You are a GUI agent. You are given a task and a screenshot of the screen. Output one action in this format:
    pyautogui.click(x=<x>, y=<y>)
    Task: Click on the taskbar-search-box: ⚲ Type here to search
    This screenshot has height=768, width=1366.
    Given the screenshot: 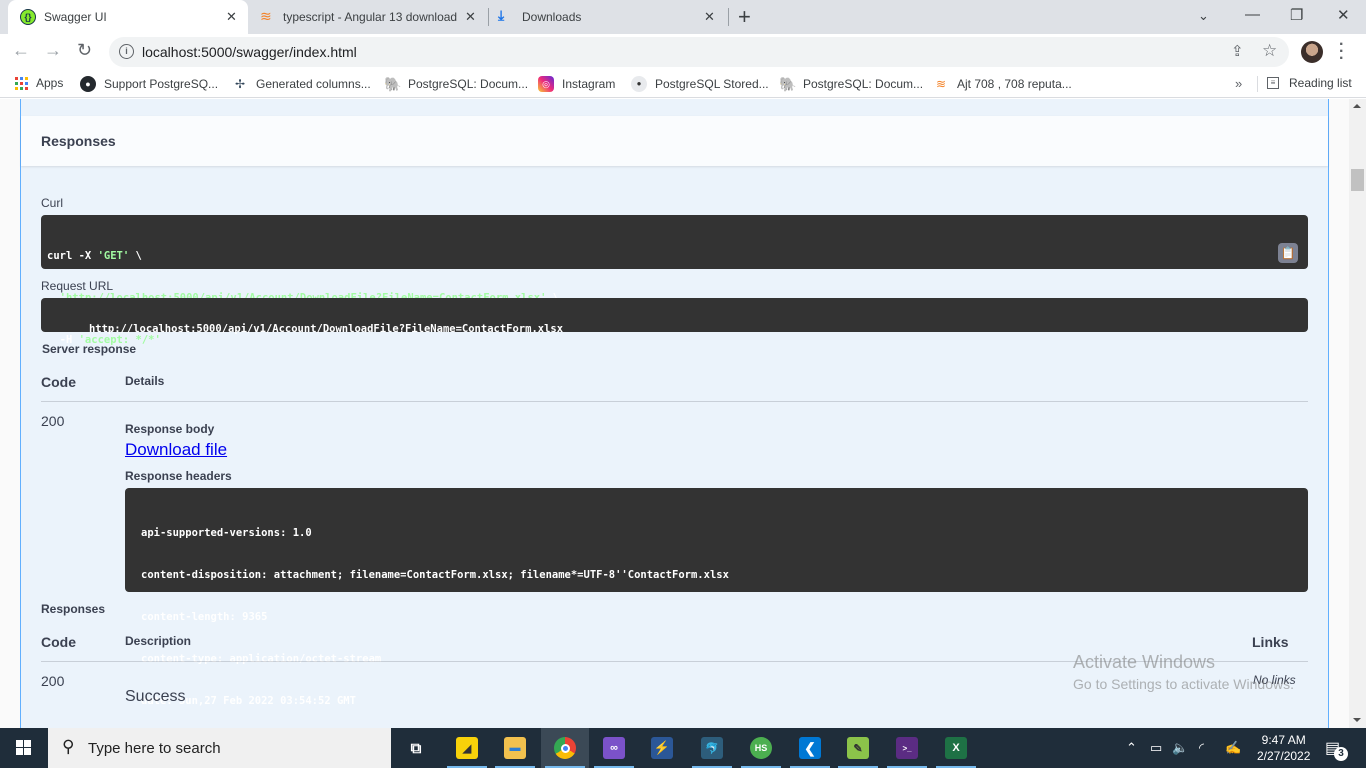 What is the action you would take?
    pyautogui.click(x=219, y=748)
    